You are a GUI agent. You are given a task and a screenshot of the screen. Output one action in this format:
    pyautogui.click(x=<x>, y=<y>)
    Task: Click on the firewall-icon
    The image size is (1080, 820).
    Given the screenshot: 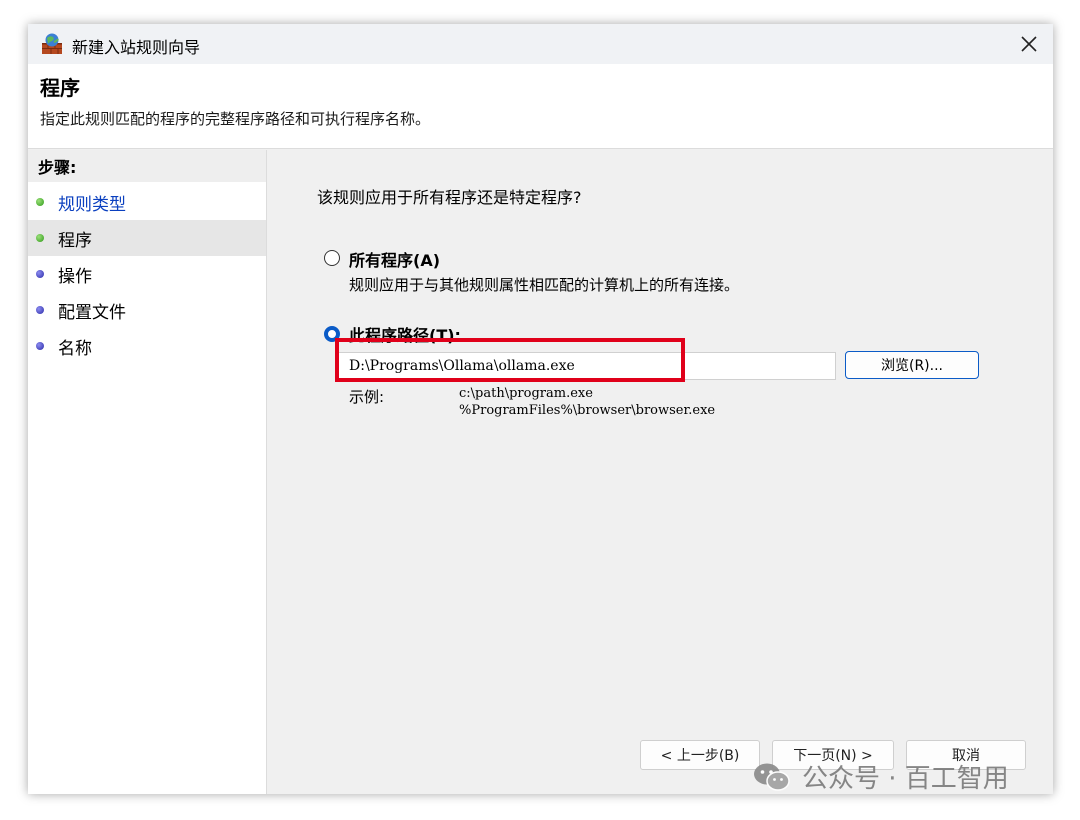 What is the action you would take?
    pyautogui.click(x=52, y=43)
    